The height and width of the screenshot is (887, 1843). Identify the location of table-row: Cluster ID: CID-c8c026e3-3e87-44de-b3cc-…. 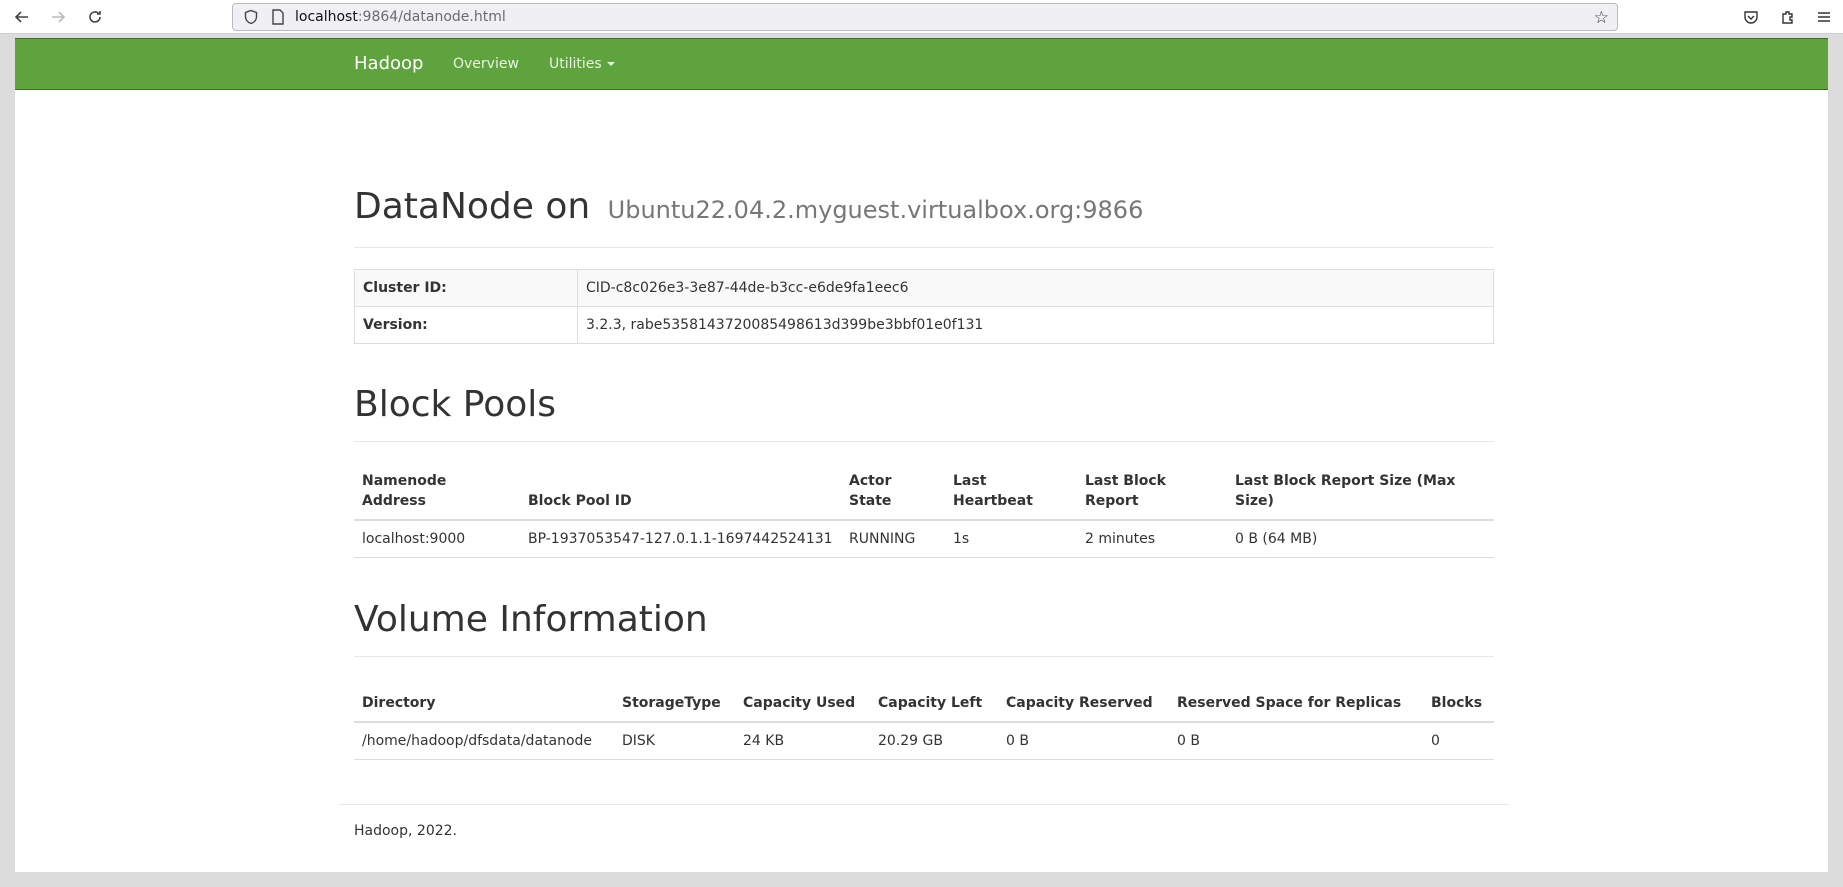
(924, 288).